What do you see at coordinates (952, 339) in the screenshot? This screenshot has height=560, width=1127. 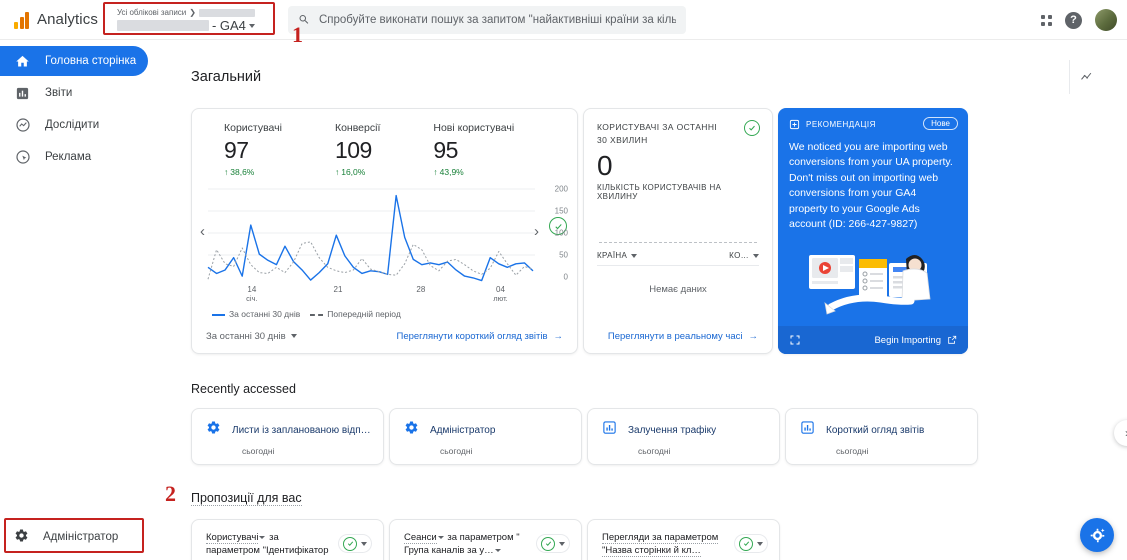 I see `open-in-new-icon` at bounding box center [952, 339].